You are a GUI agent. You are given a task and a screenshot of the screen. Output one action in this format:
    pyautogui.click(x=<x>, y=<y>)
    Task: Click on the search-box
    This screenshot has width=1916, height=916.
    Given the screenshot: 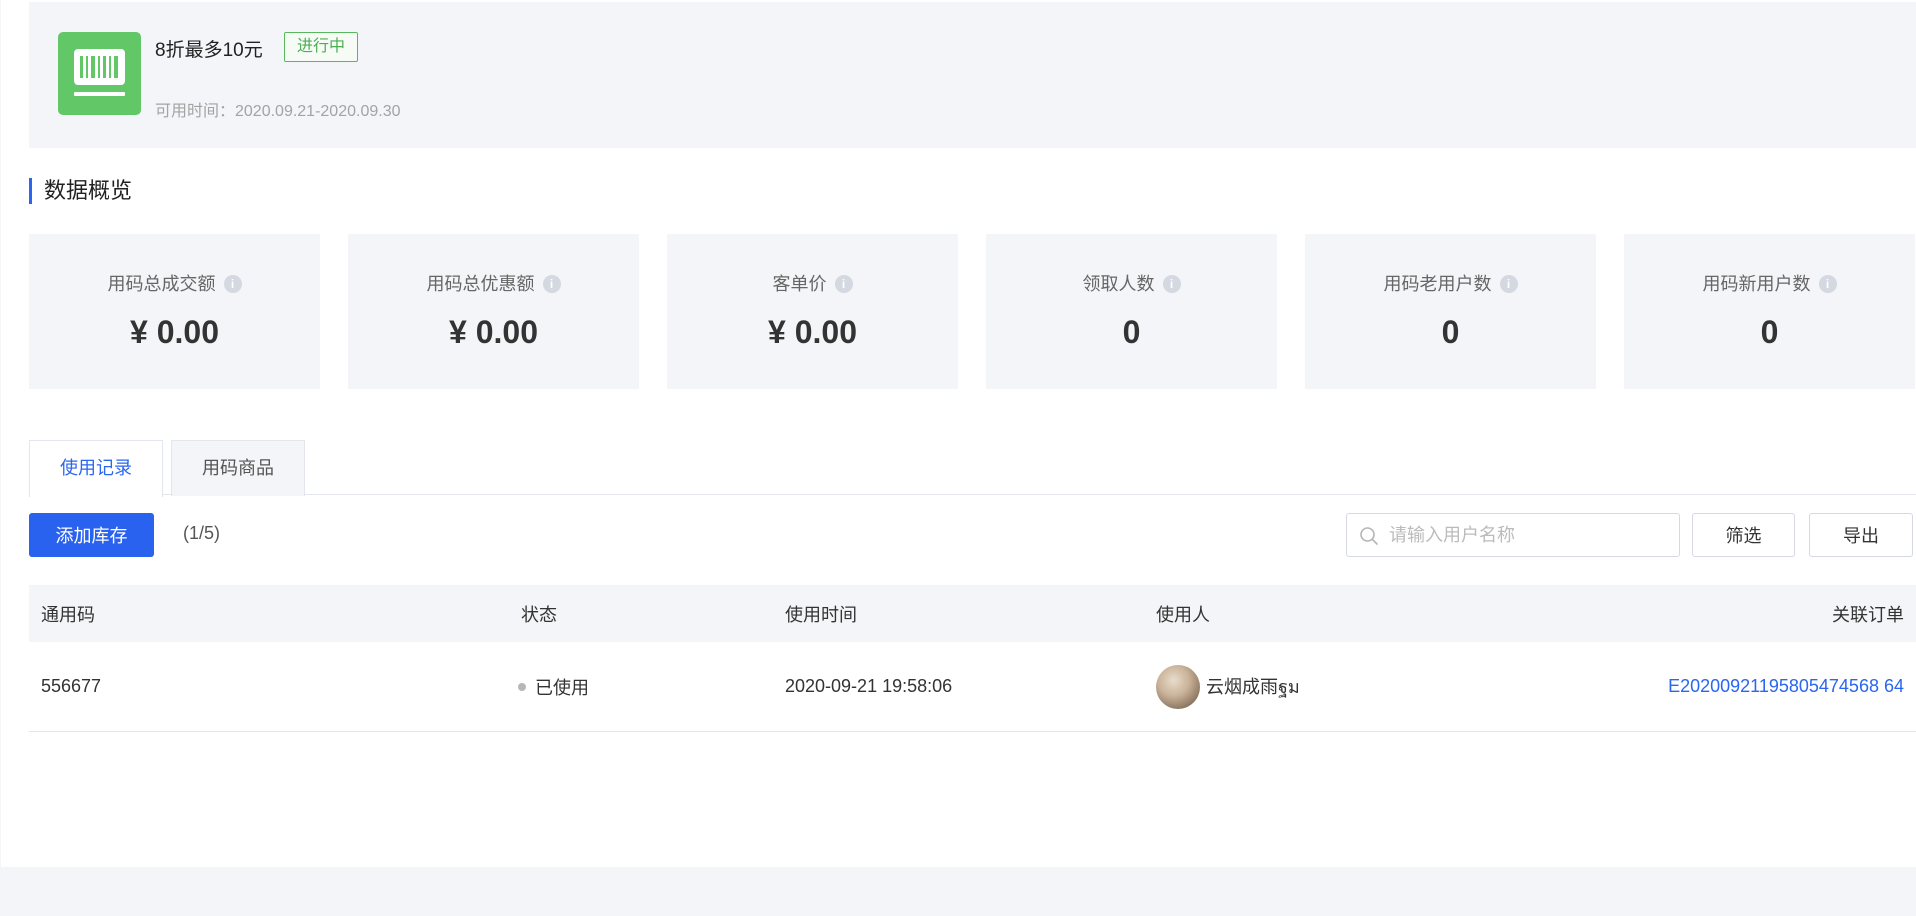 What is the action you would take?
    pyautogui.click(x=1513, y=535)
    